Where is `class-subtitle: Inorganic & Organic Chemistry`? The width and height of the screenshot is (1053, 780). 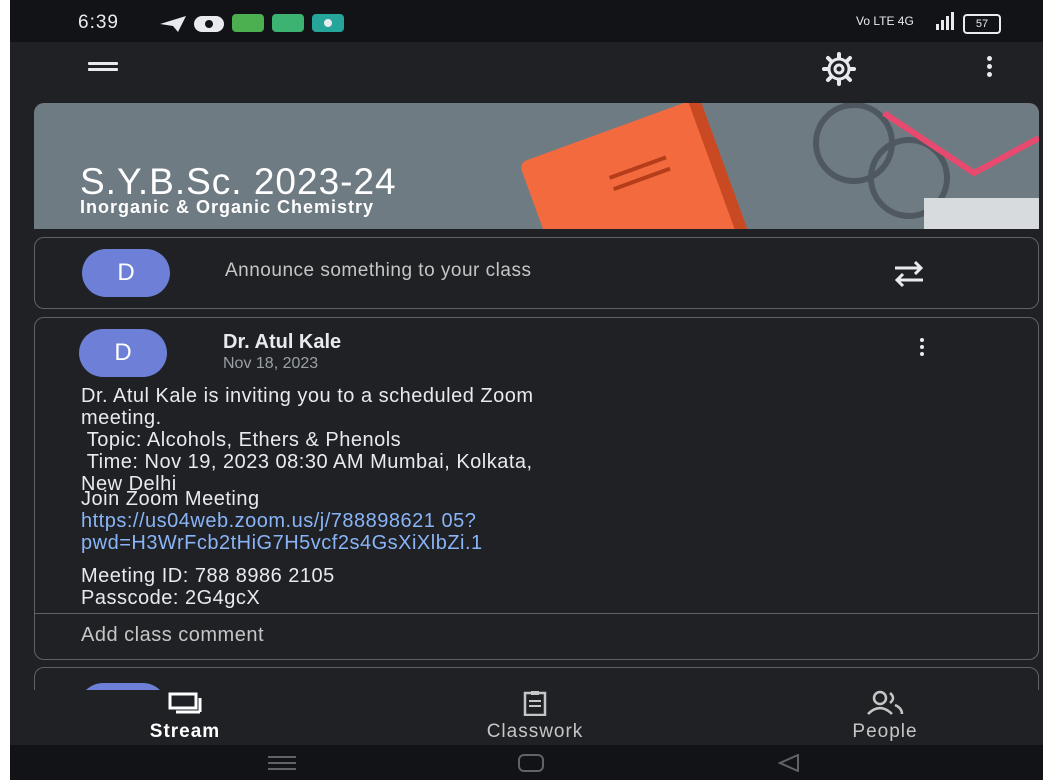 class-subtitle: Inorganic & Organic Chemistry is located at coordinates (227, 207).